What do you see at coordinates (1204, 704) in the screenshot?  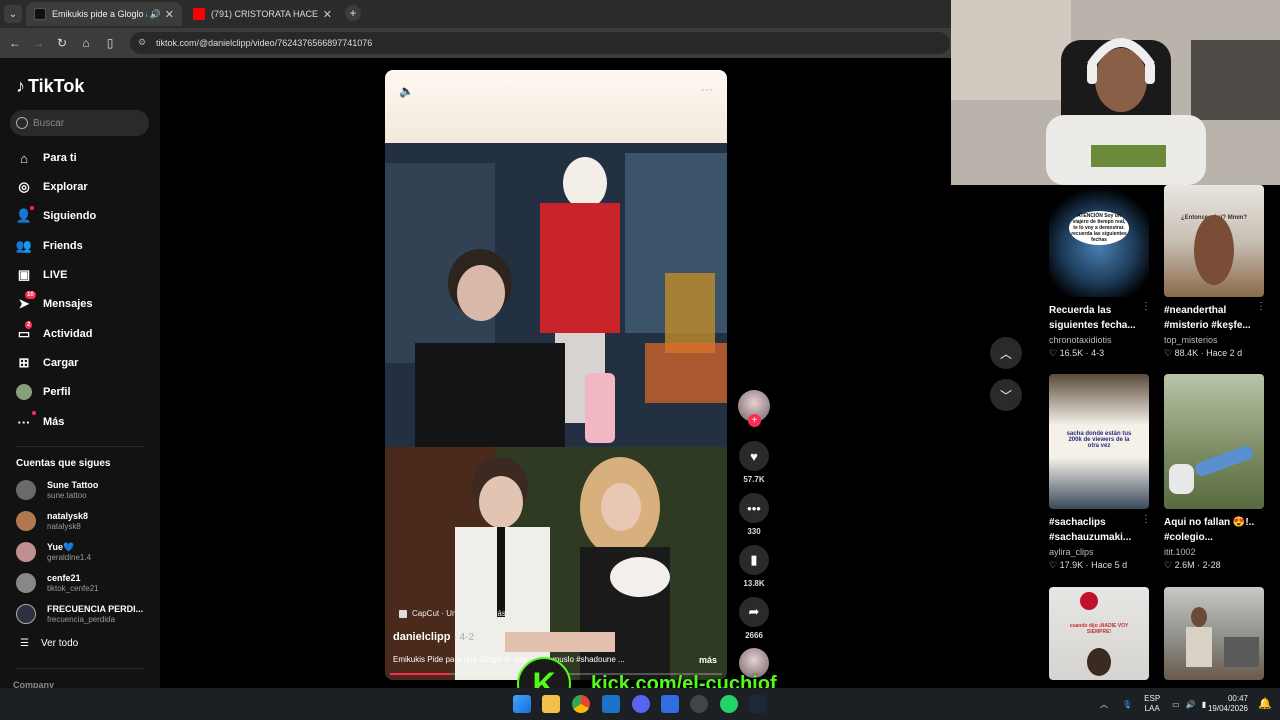 I see `battery-icon: ▮` at bounding box center [1204, 704].